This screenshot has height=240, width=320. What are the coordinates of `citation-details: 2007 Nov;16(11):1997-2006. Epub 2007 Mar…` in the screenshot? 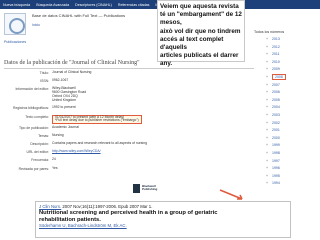 It's located at (107, 206).